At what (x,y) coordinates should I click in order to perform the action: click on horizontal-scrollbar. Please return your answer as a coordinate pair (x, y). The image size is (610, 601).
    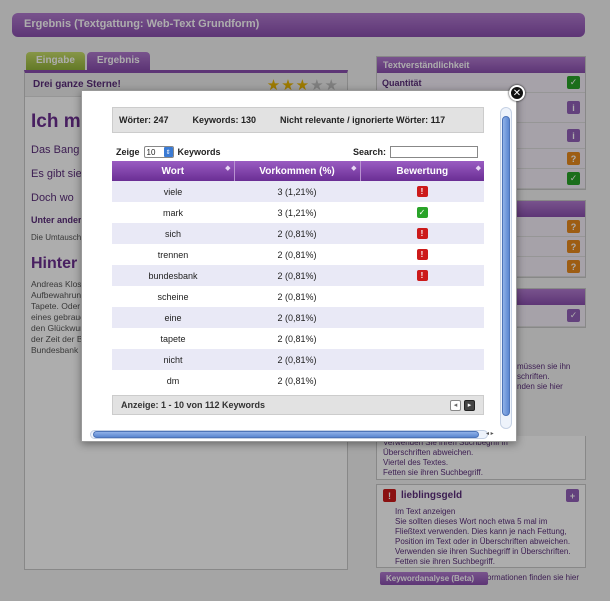
    Looking at the image, I should click on (289, 434).